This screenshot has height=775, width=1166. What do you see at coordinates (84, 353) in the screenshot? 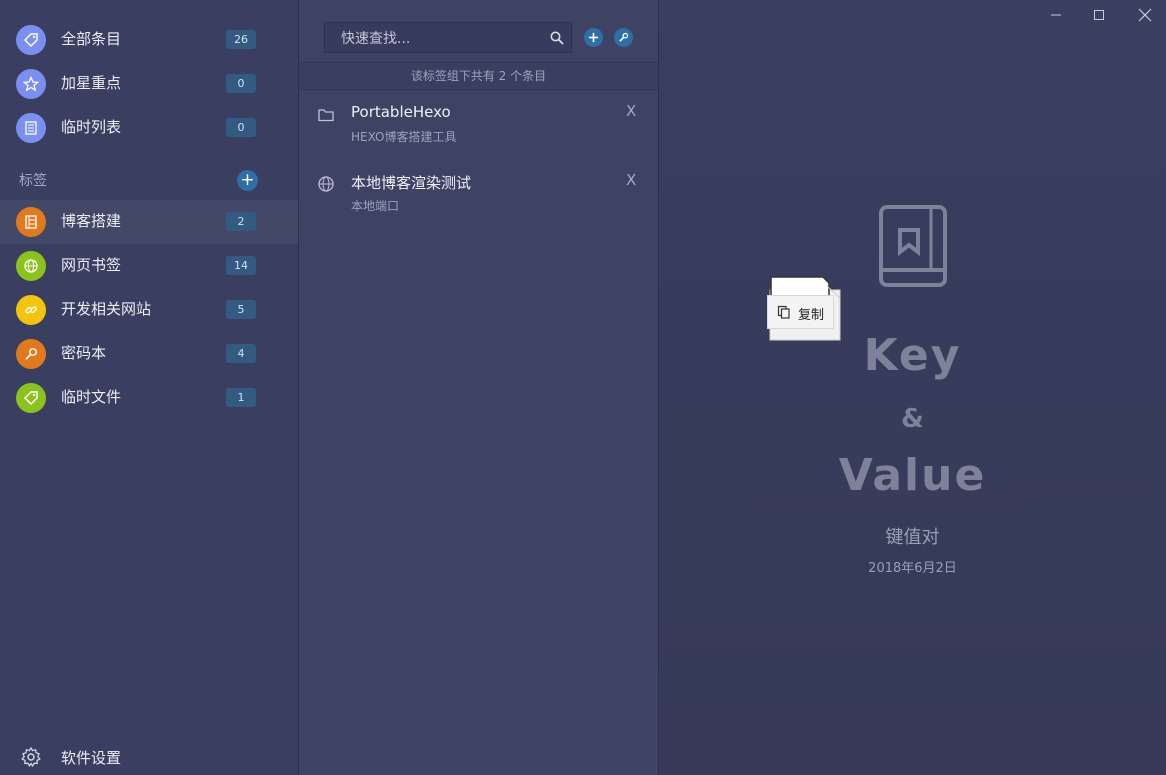
I see `sidebar-item-label: 密码本` at bounding box center [84, 353].